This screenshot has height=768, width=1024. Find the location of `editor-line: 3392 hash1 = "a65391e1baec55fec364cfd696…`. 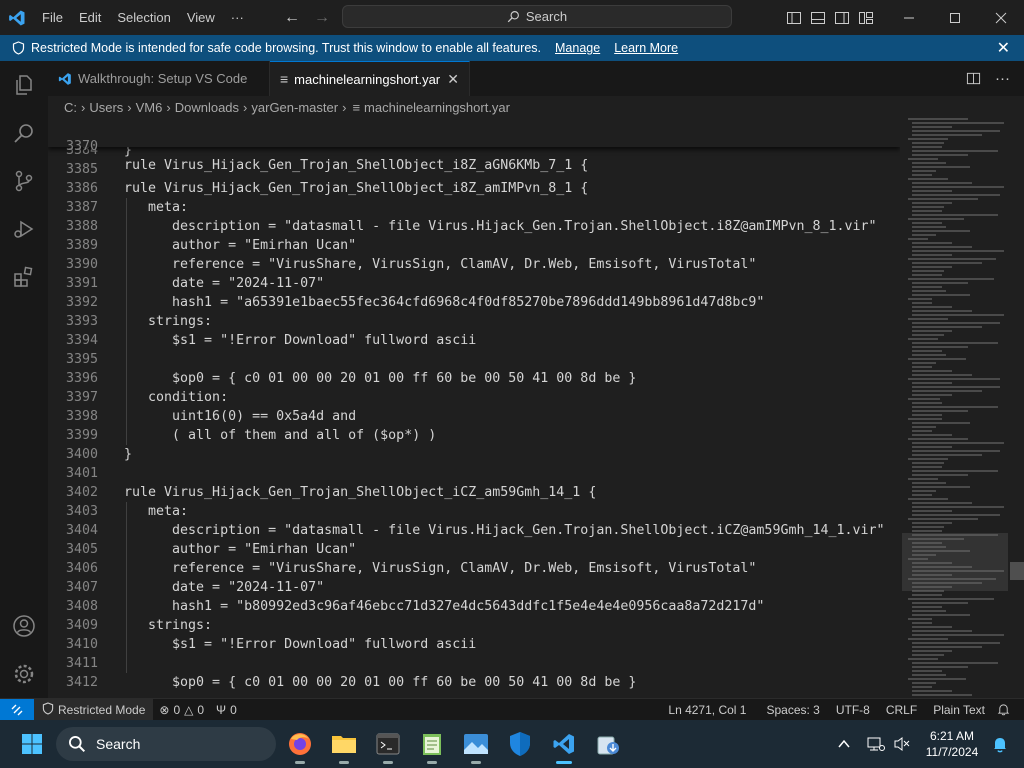

editor-line: 3392 hash1 = "a65391e1baec55fec364cfd696… is located at coordinates (474, 302).